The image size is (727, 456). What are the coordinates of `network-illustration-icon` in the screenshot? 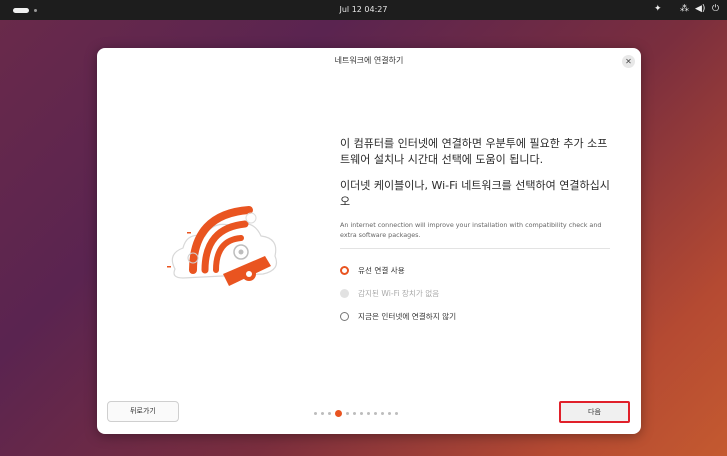 It's located at (222, 246).